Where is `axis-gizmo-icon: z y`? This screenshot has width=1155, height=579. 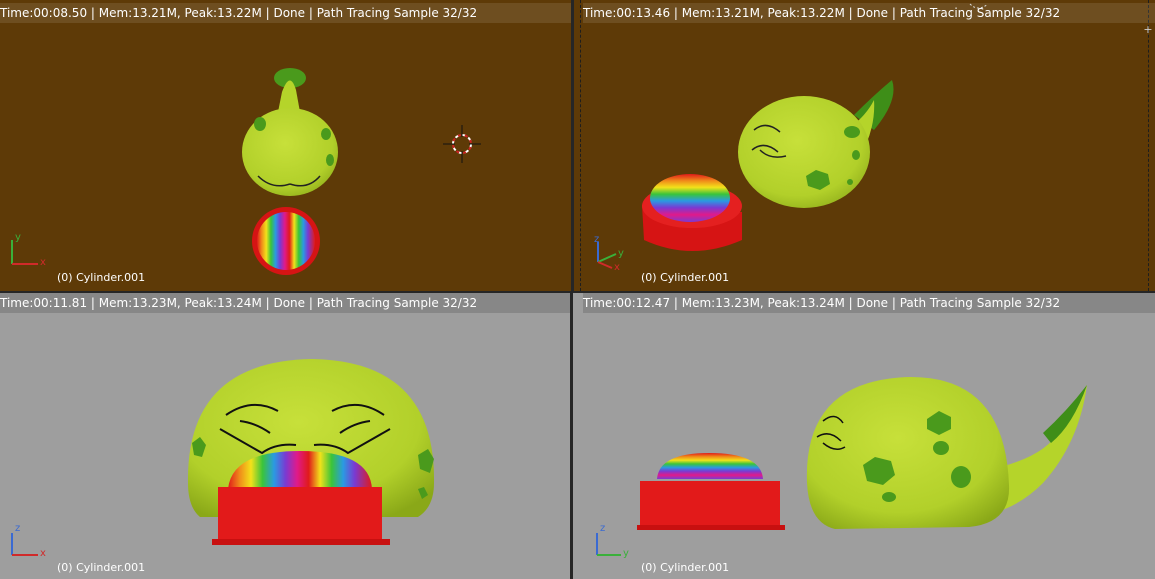
axis-gizmo-icon: z y is located at coordinates (612, 541).